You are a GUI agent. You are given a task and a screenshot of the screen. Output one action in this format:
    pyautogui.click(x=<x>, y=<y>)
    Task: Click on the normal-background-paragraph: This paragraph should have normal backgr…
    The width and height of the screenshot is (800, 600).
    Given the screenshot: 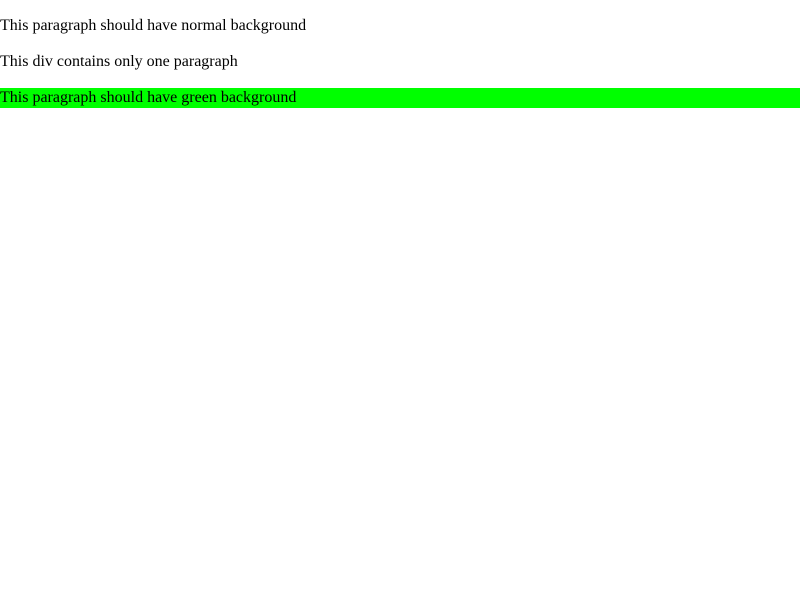 What is the action you would take?
    pyautogui.click(x=153, y=26)
    